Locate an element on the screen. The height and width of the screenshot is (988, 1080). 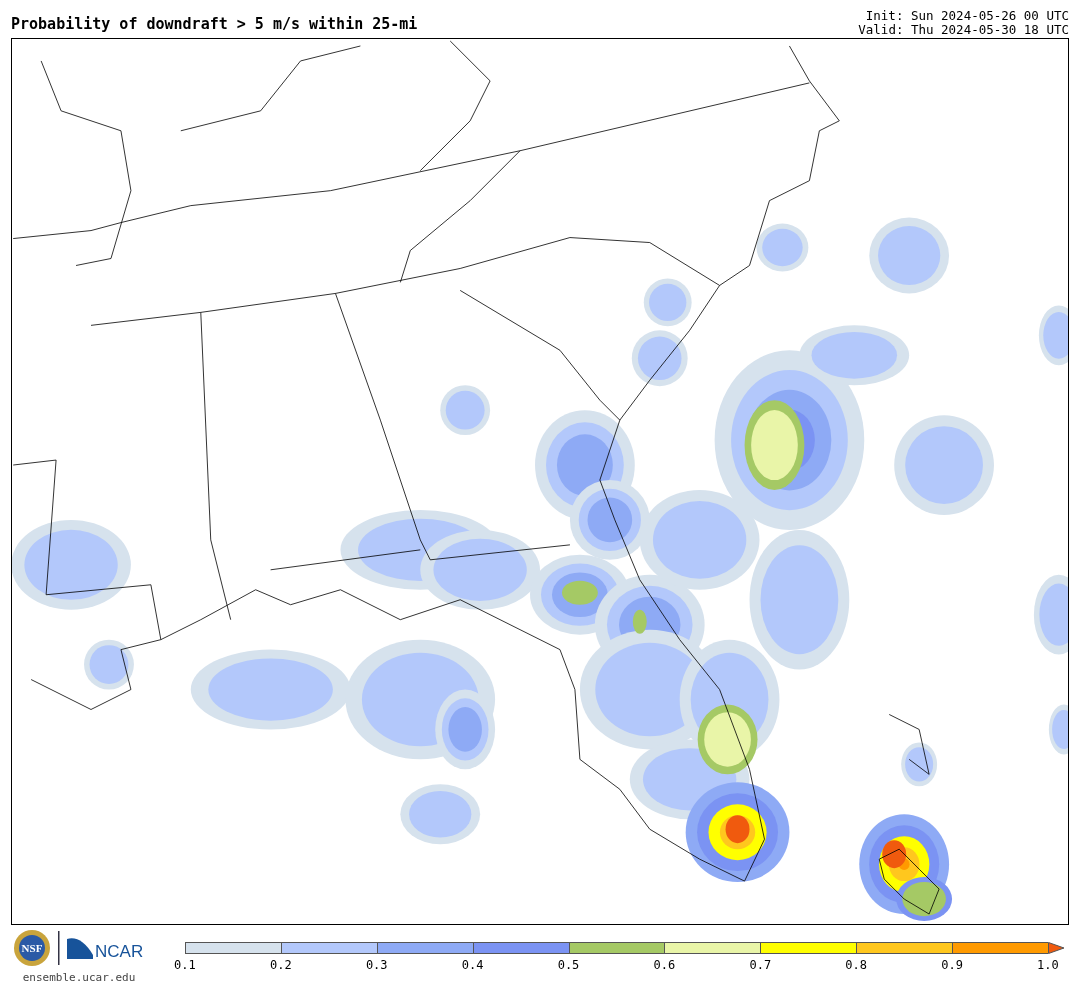
valid-time: Valid: Thu 2024-05-30 18 UTC is located at coordinates (963, 30).